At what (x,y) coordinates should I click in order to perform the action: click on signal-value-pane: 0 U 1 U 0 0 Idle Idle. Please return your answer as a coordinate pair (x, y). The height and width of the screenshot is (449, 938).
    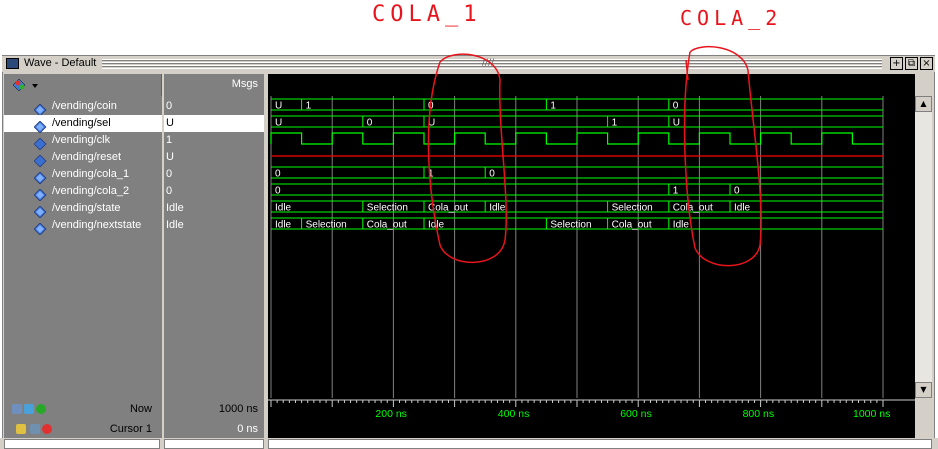
    Looking at the image, I should click on (214, 247).